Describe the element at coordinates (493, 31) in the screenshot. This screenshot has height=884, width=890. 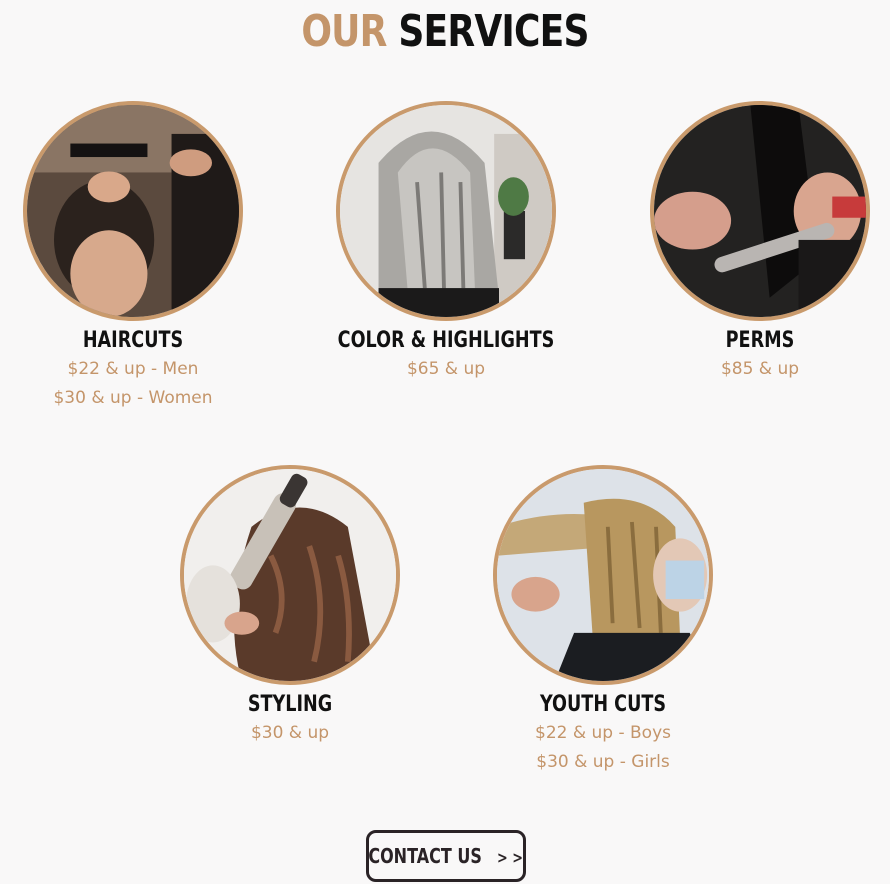
I see `title-main: SERVICES` at that location.